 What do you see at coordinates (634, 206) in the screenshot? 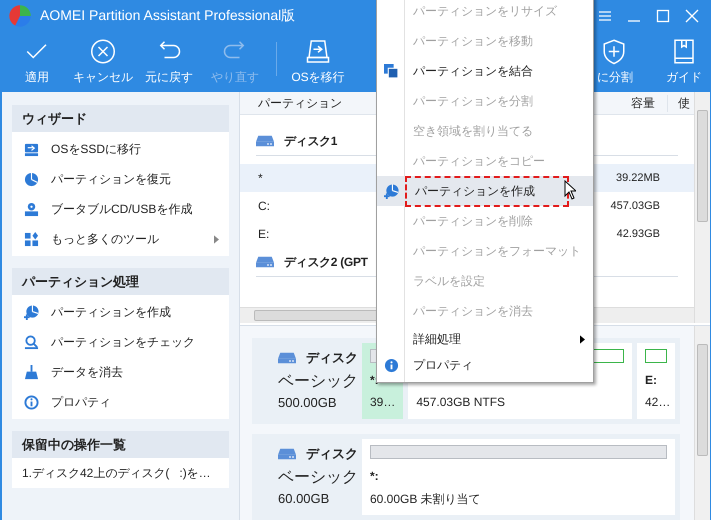
I see `table-cell-text: 457.03GB` at bounding box center [634, 206].